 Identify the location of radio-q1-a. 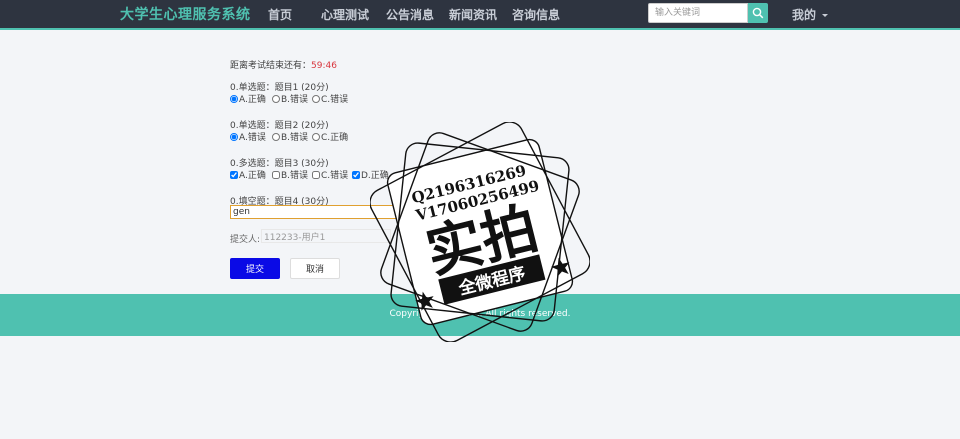
(234, 98).